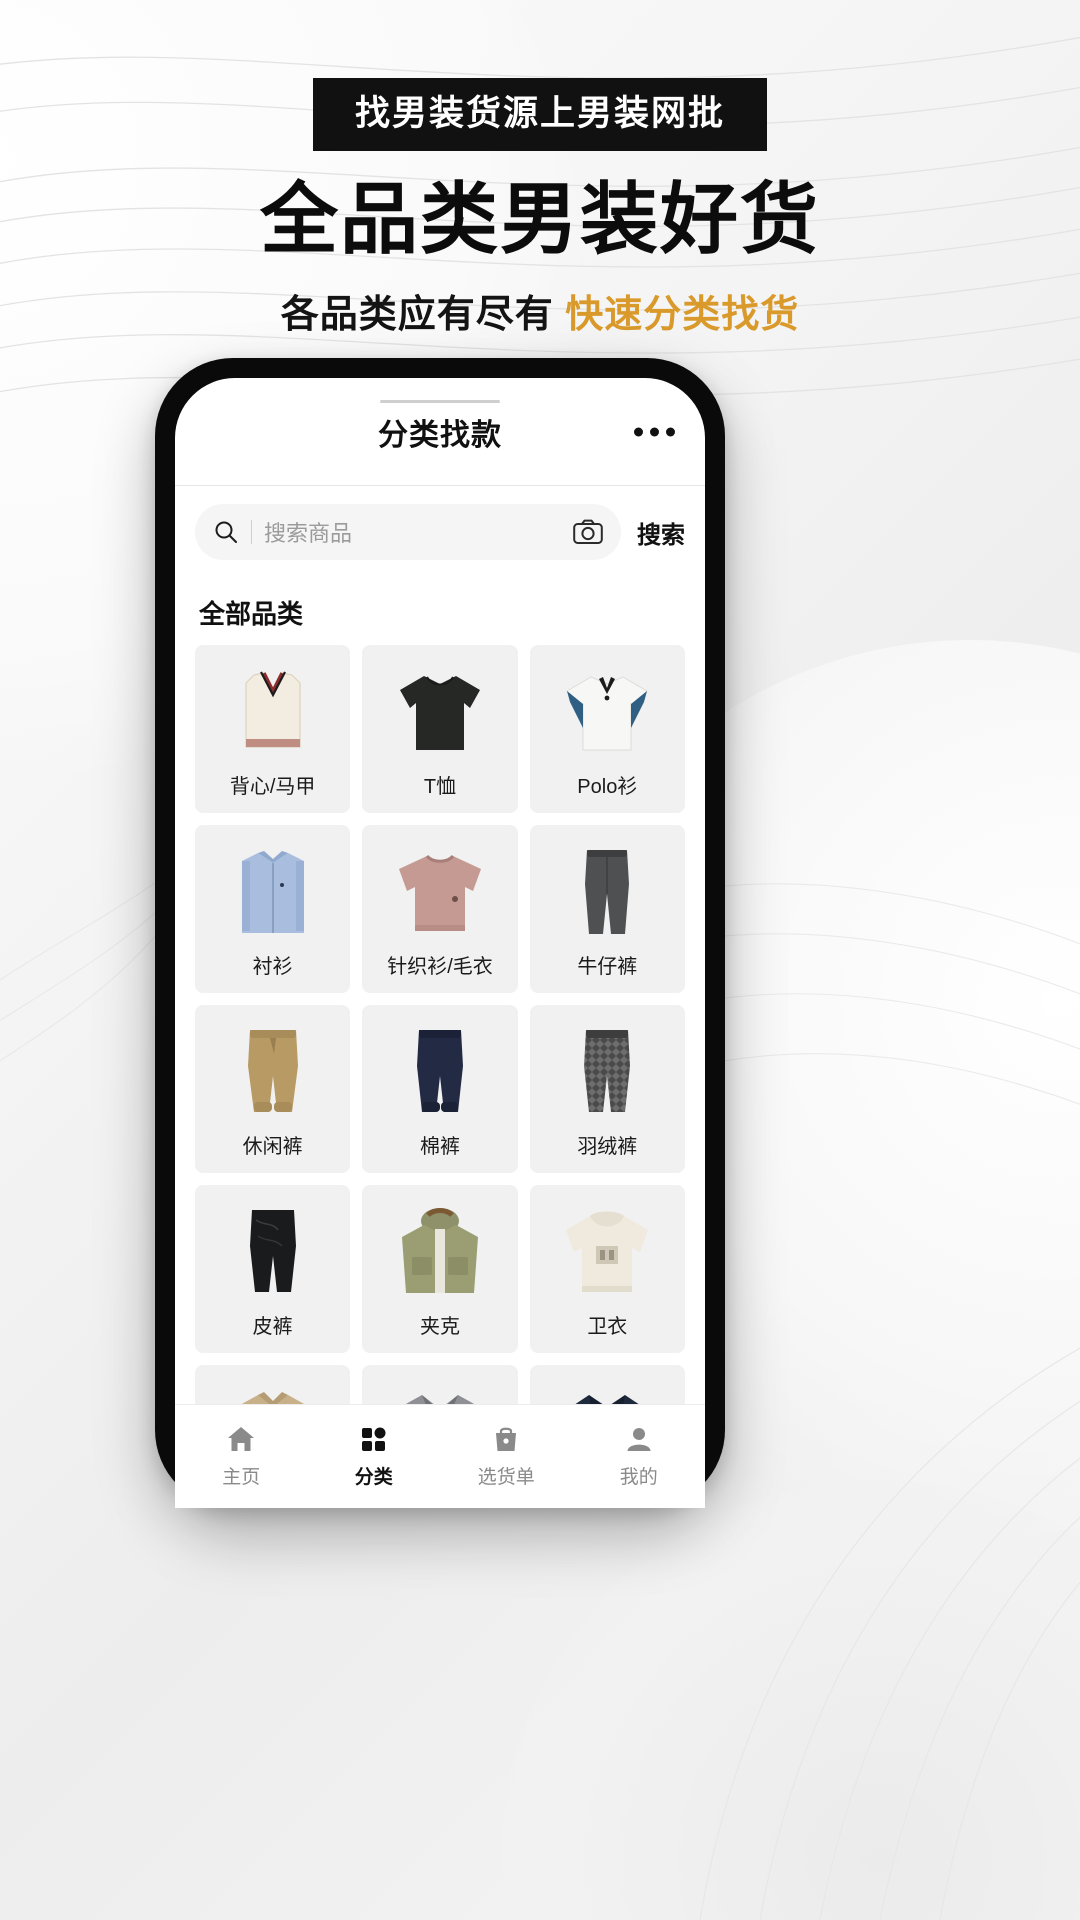 The height and width of the screenshot is (1920, 1080). What do you see at coordinates (251, 614) in the screenshot?
I see `section-title: 全部品类` at bounding box center [251, 614].